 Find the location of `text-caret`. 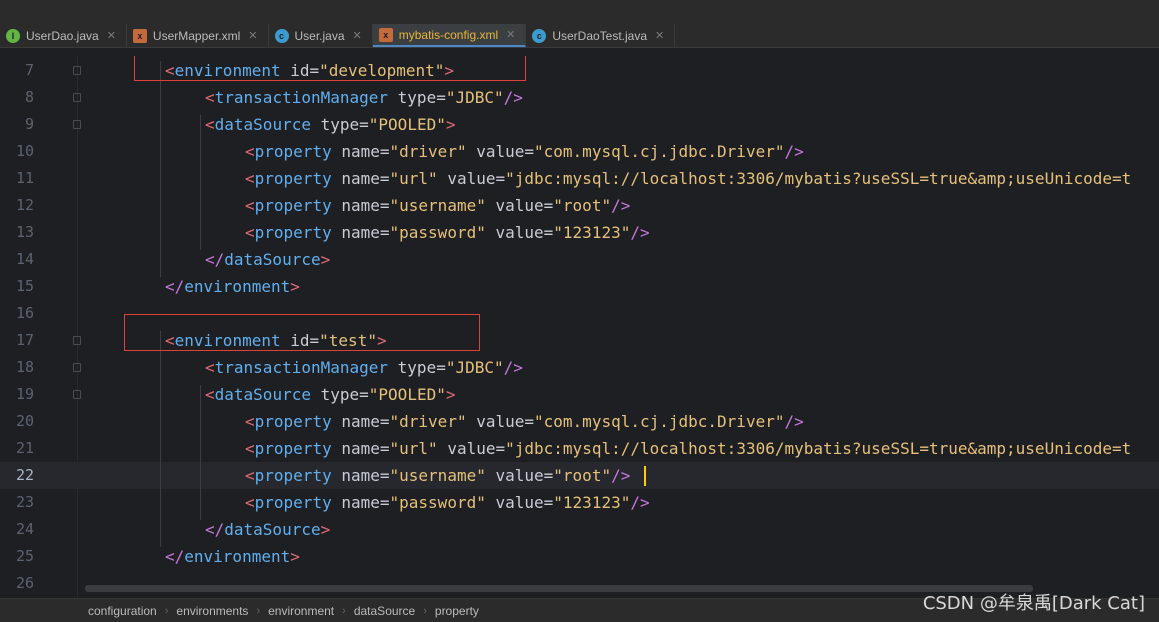

text-caret is located at coordinates (645, 476).